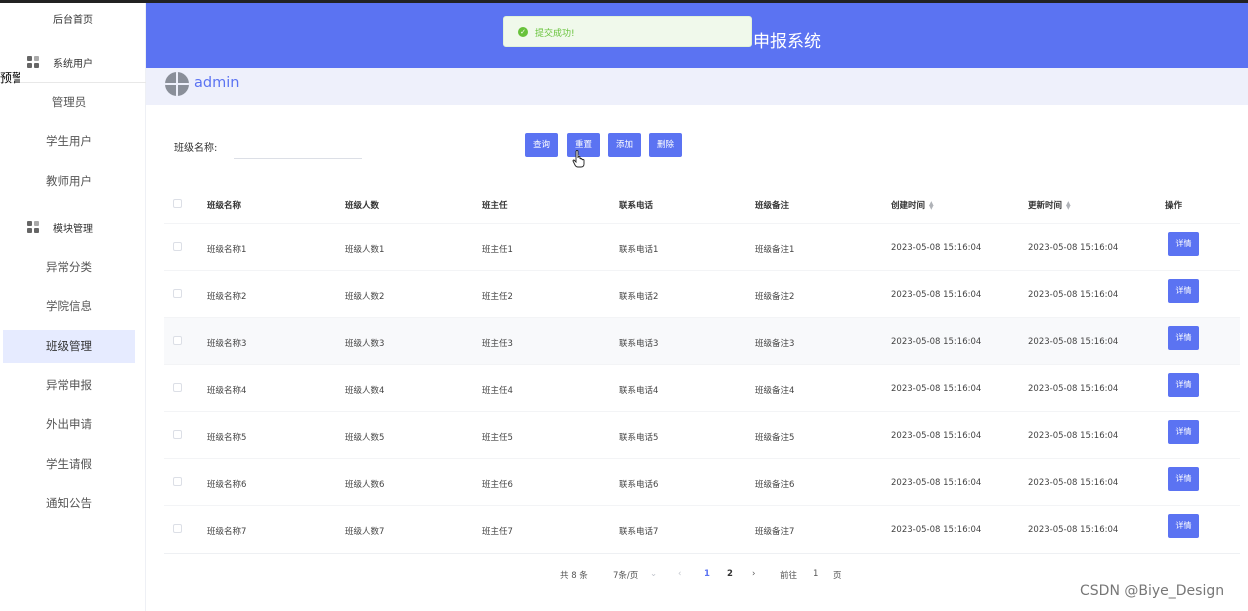 This screenshot has height=611, width=1248. Describe the element at coordinates (523, 32) in the screenshot. I see `check-circle-icon: ✓` at that location.